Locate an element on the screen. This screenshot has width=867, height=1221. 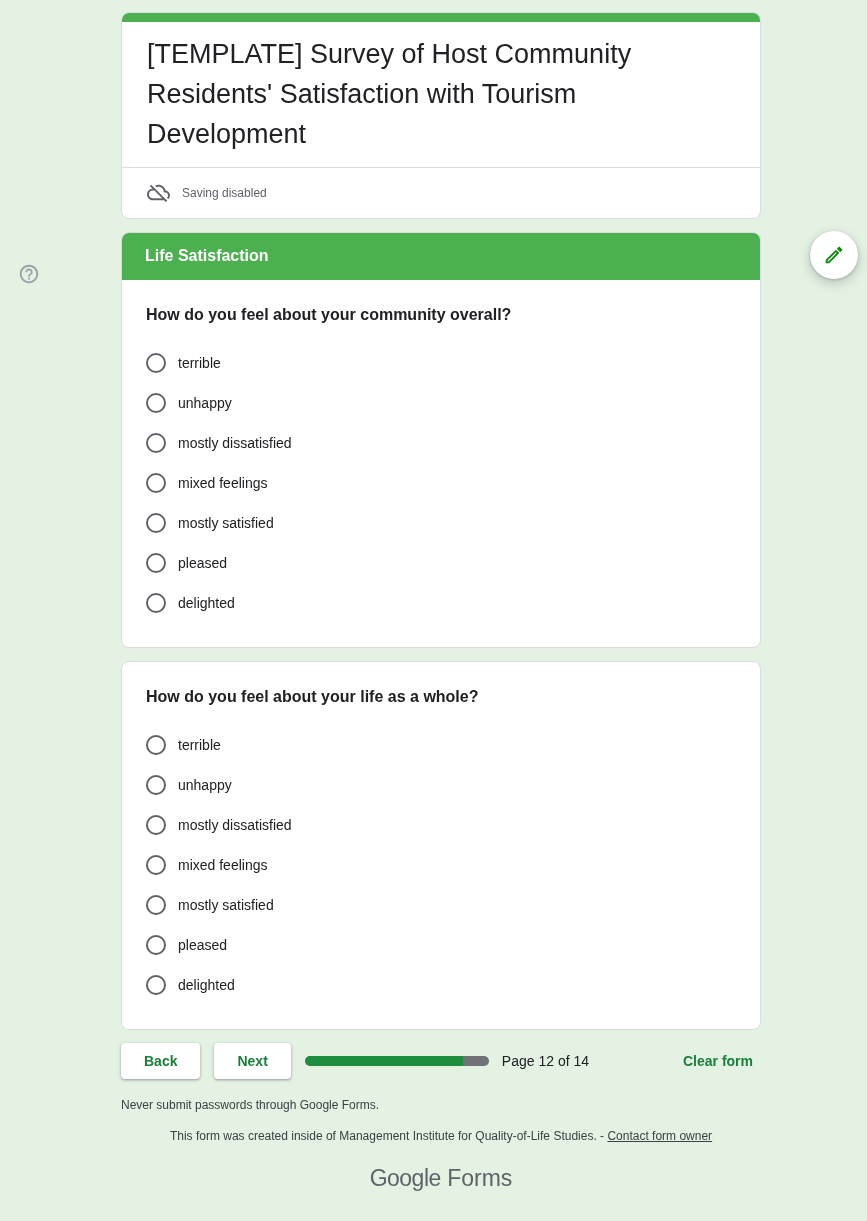
question-text: How do you feel about your life as a whole? is located at coordinates (313, 697).